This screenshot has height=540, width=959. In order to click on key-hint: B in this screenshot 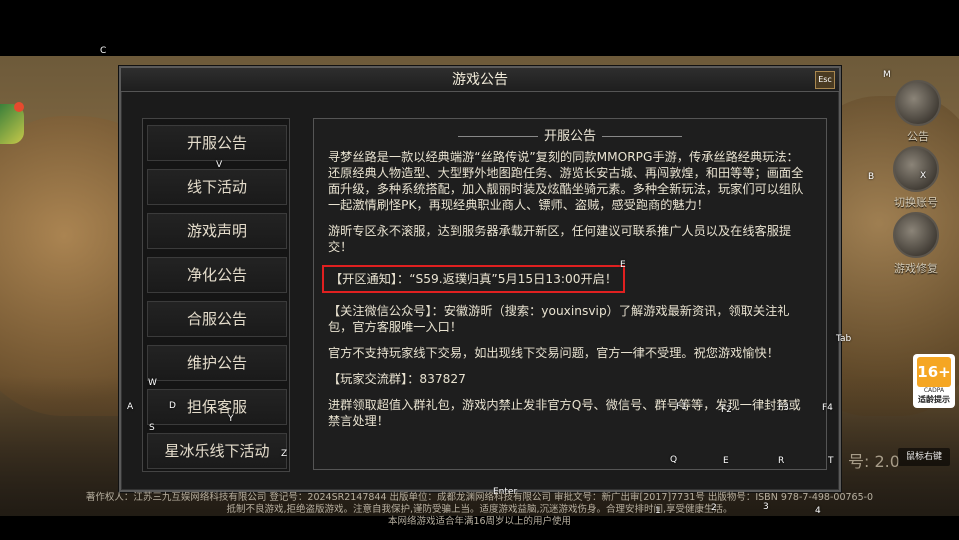, I will do `click(871, 177)`.